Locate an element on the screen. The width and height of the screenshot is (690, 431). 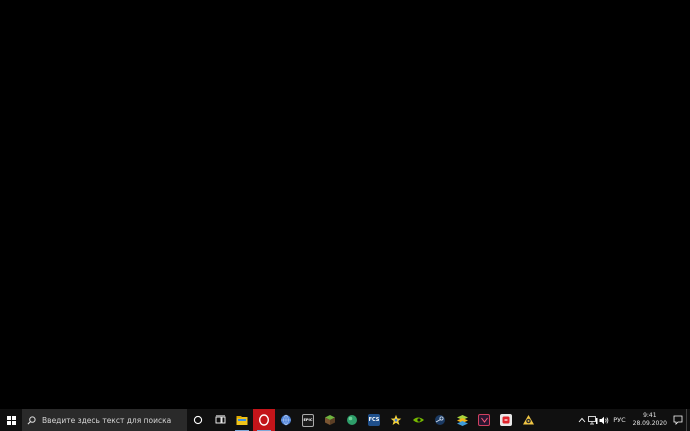
browser-globe-button is located at coordinates (286, 420).